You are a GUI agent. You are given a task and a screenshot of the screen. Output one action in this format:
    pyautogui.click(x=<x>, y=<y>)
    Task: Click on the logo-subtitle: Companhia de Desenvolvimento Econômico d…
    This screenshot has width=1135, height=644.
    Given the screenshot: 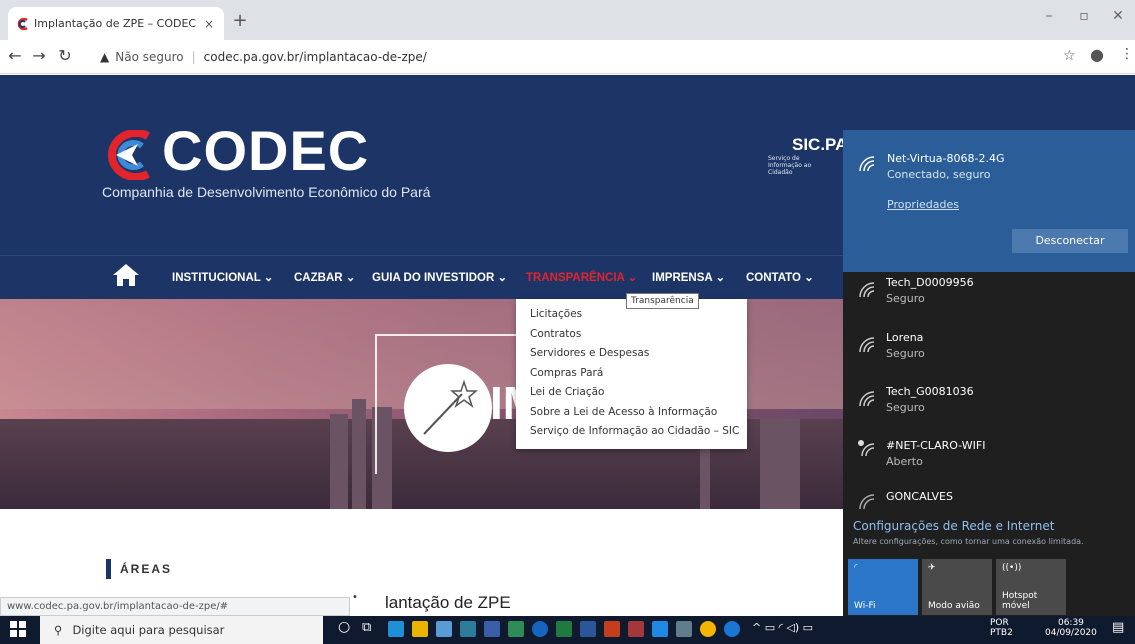 What is the action you would take?
    pyautogui.click(x=266, y=192)
    